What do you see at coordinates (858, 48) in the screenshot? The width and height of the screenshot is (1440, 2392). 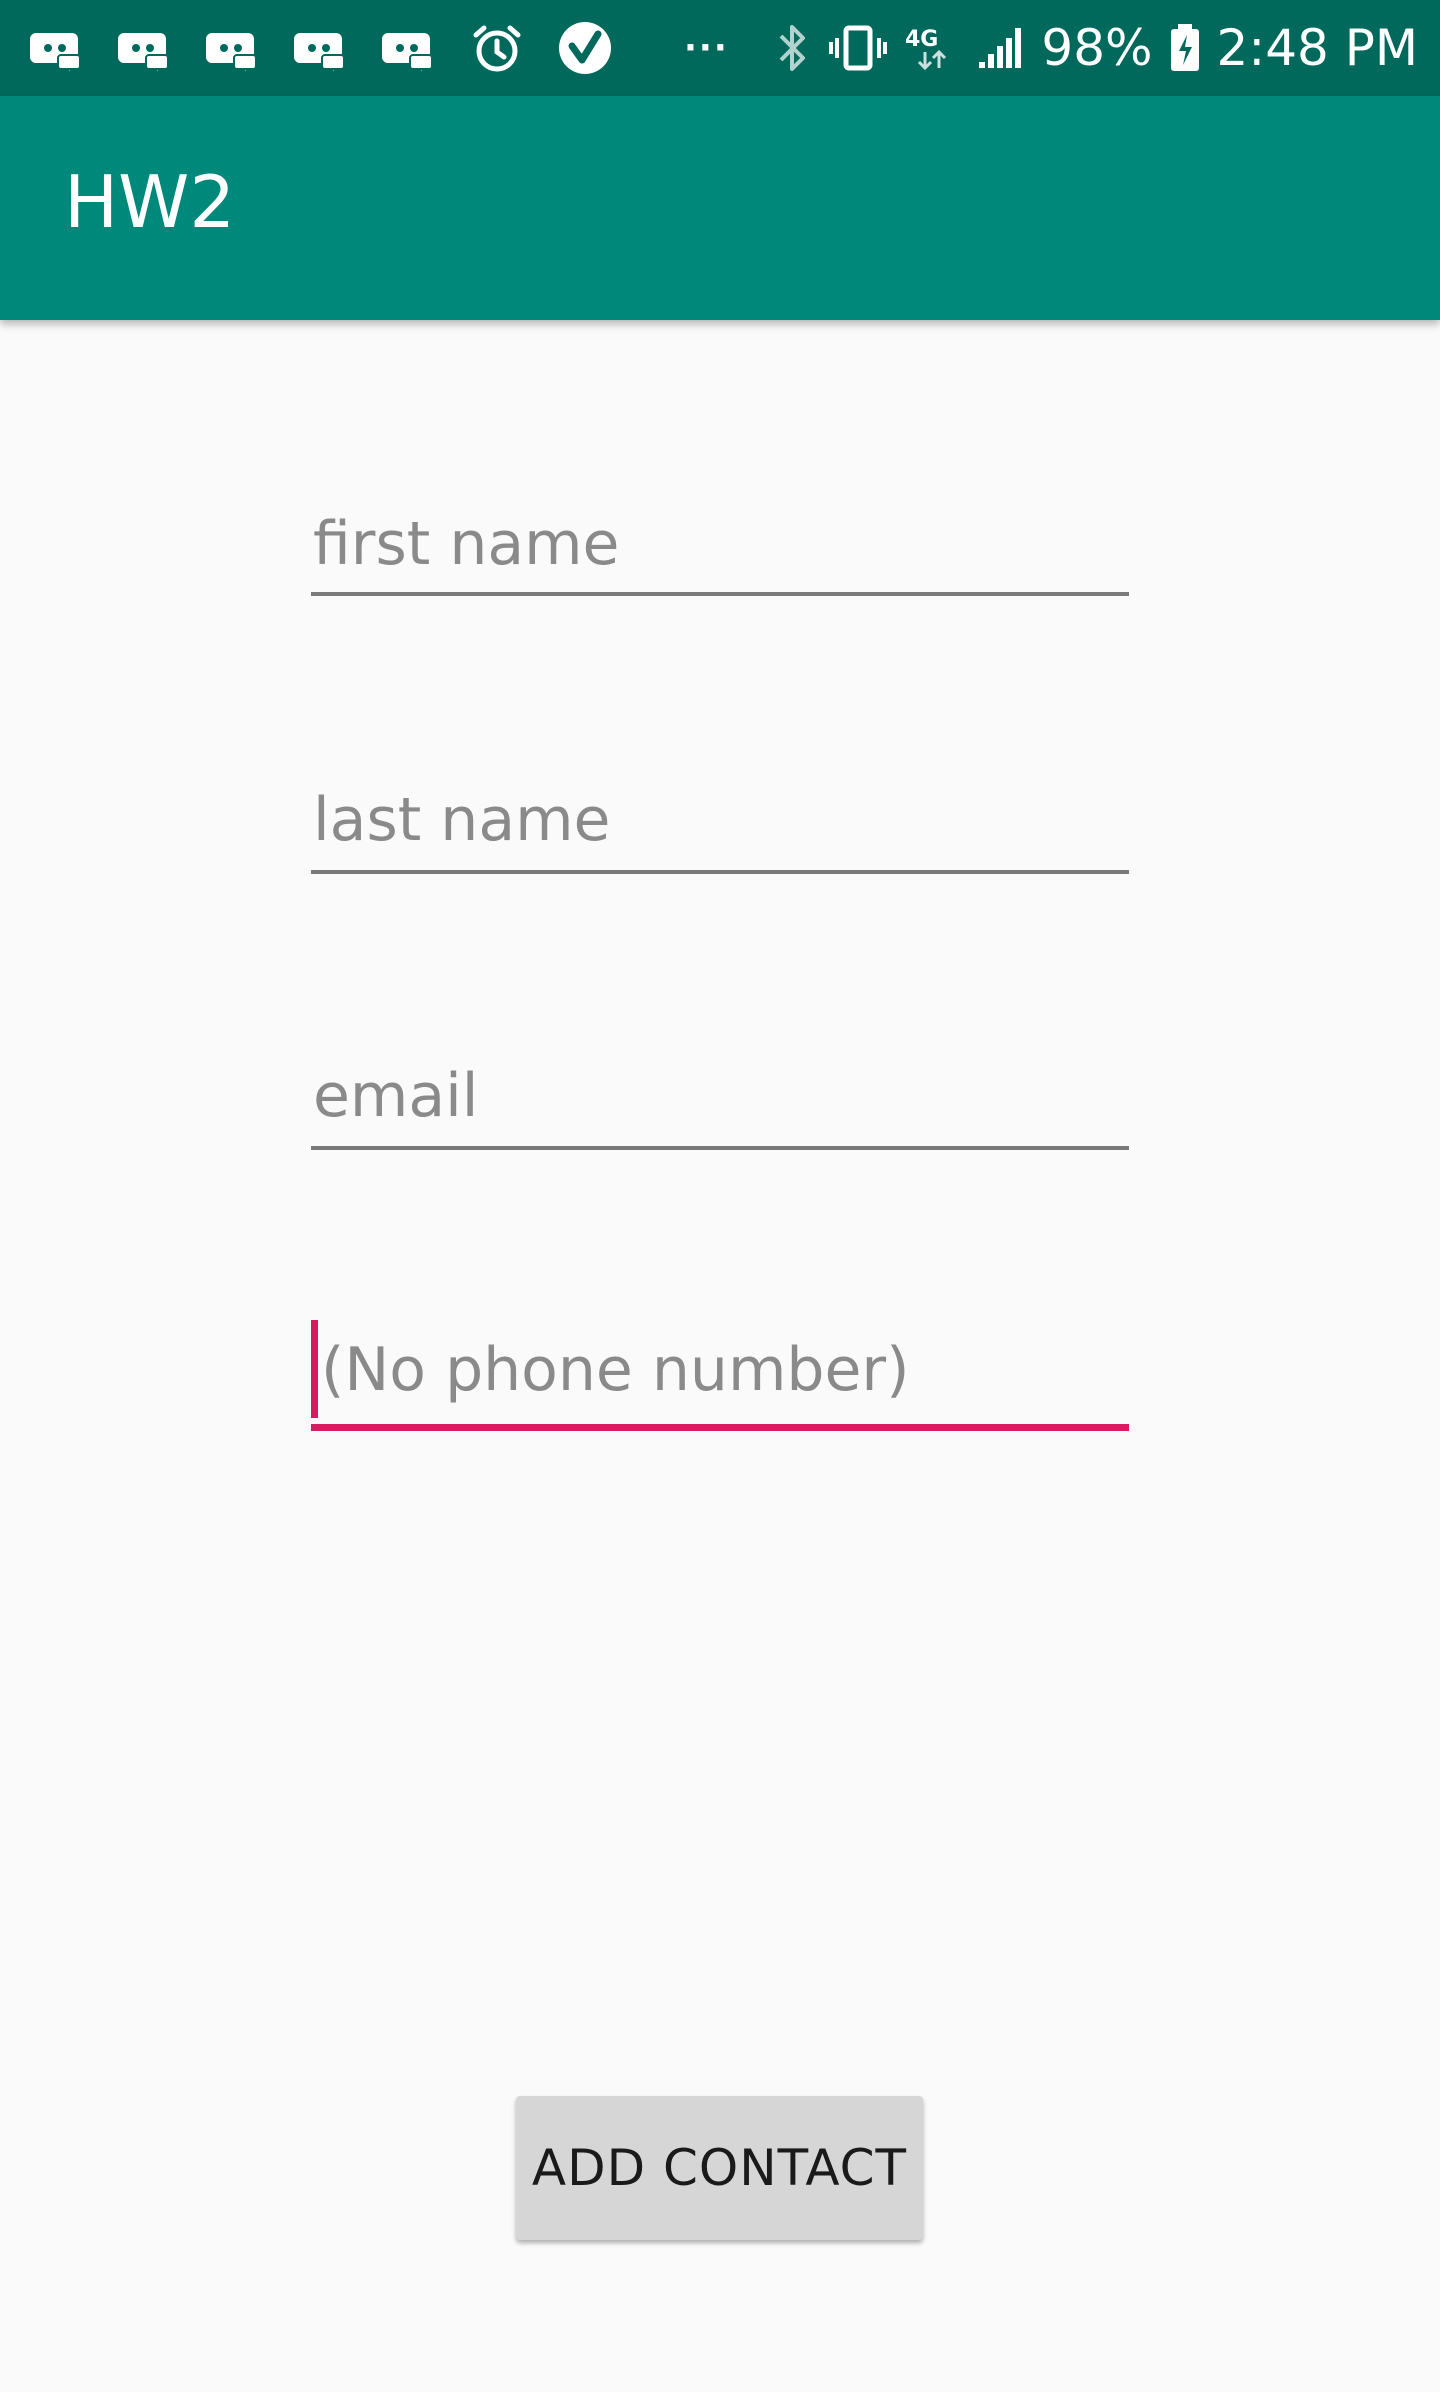 I see `vibrate-icon` at bounding box center [858, 48].